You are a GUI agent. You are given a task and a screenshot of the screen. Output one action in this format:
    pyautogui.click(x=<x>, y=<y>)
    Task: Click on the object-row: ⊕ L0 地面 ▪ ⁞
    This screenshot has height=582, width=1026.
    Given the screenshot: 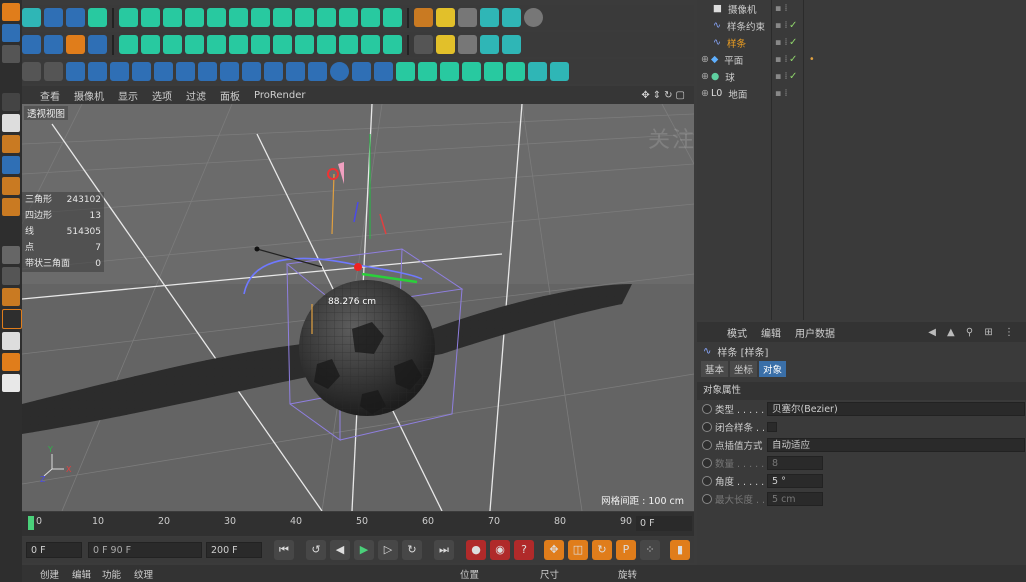 What is the action you would take?
    pyautogui.click(x=861, y=93)
    